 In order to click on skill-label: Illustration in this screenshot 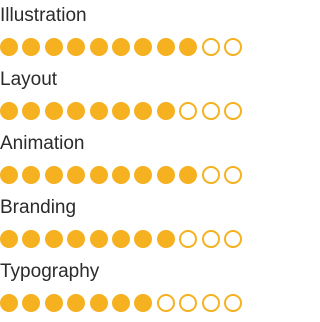, I will do `click(43, 15)`.